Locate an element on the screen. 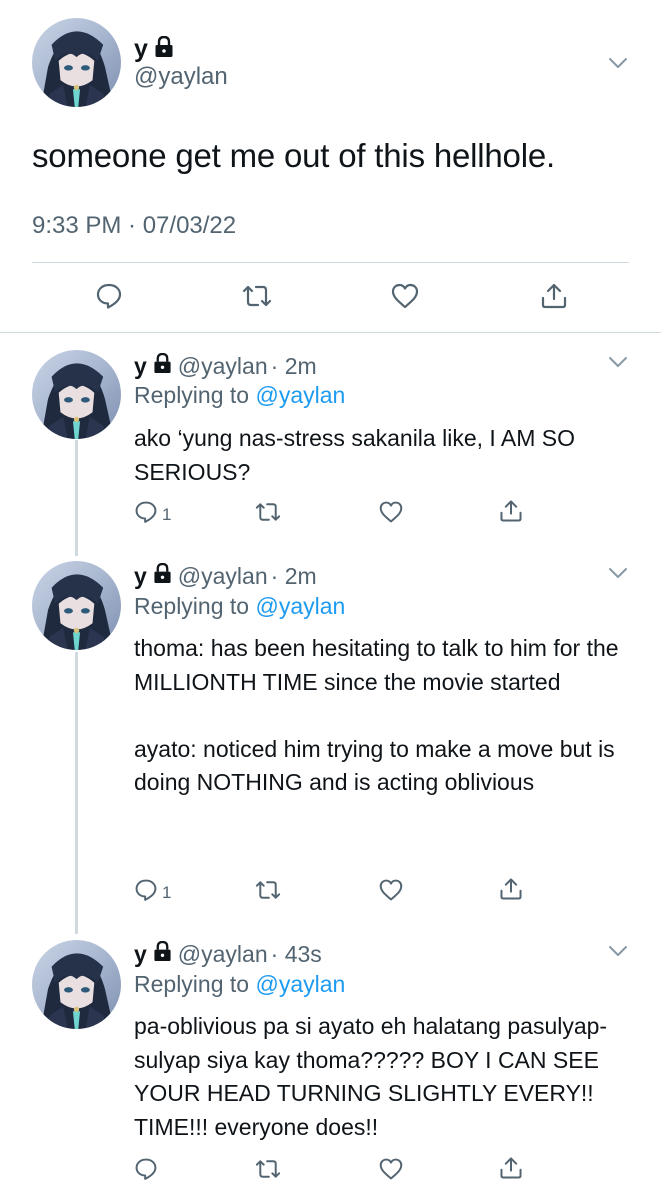 The image size is (661, 1200). tweet-text: someone get me out of this hellhole. is located at coordinates (293, 155).